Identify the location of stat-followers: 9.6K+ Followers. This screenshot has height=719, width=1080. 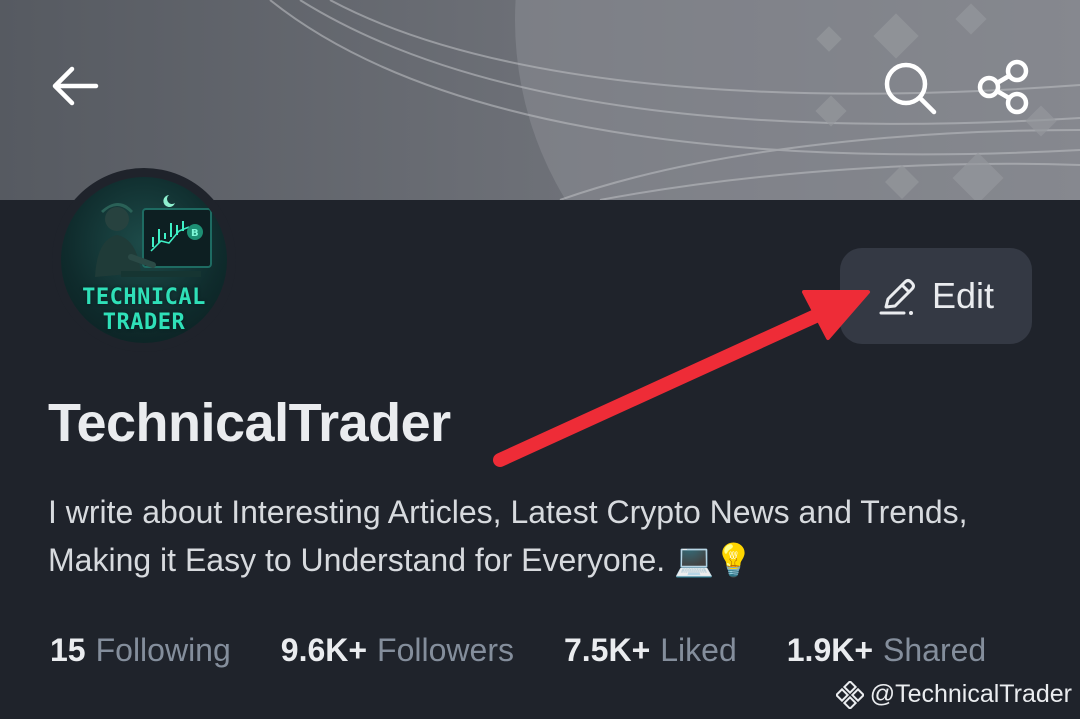
(397, 650).